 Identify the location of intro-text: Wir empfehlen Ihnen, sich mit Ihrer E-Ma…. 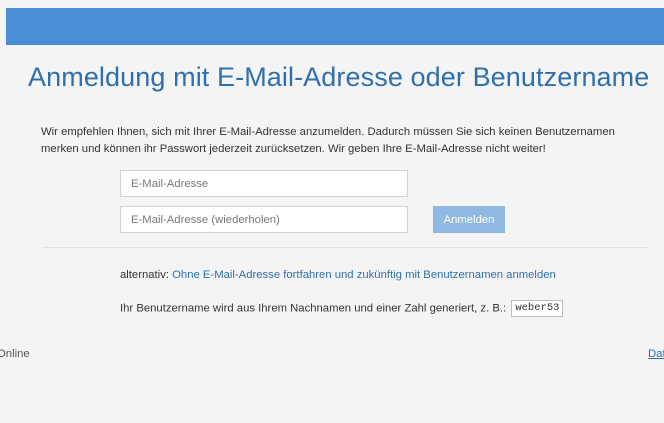
(346, 141).